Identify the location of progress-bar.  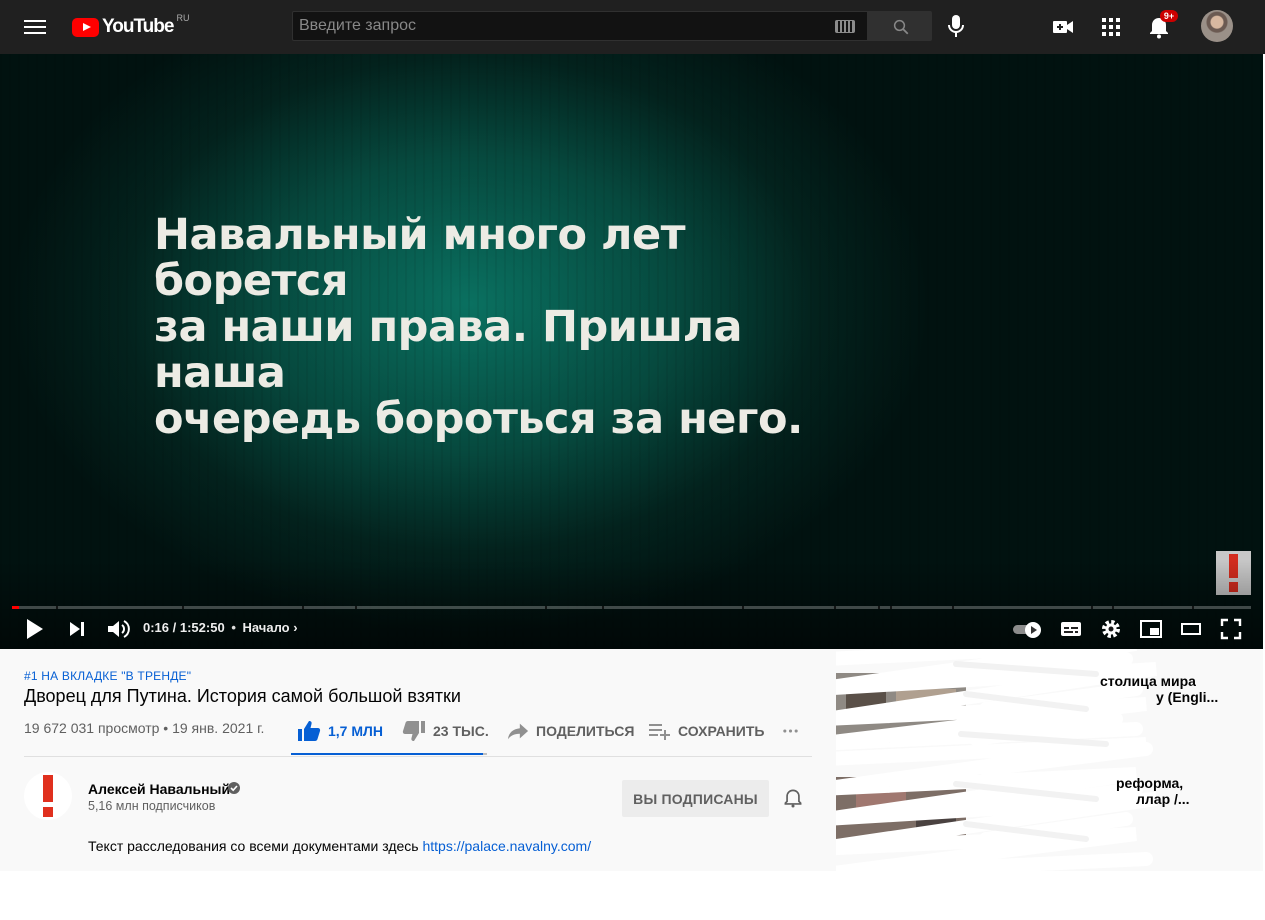
(631, 607).